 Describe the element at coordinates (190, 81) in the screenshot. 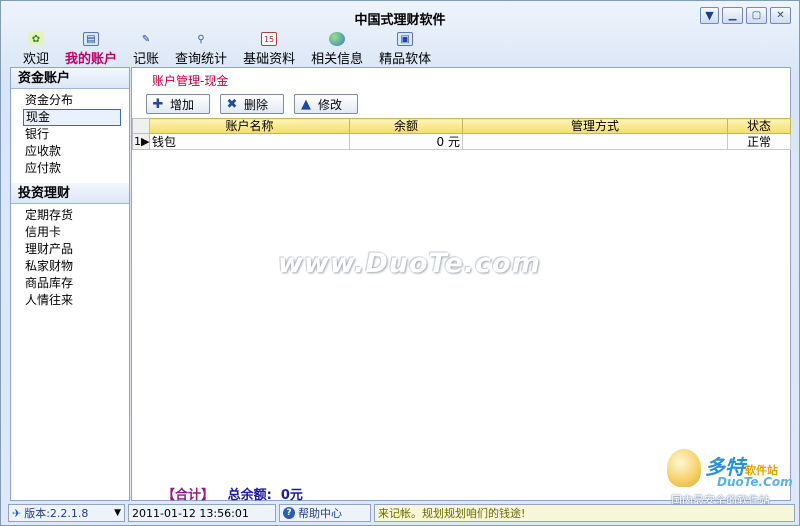

I see `breadcrumb: 账户管理-现金` at that location.